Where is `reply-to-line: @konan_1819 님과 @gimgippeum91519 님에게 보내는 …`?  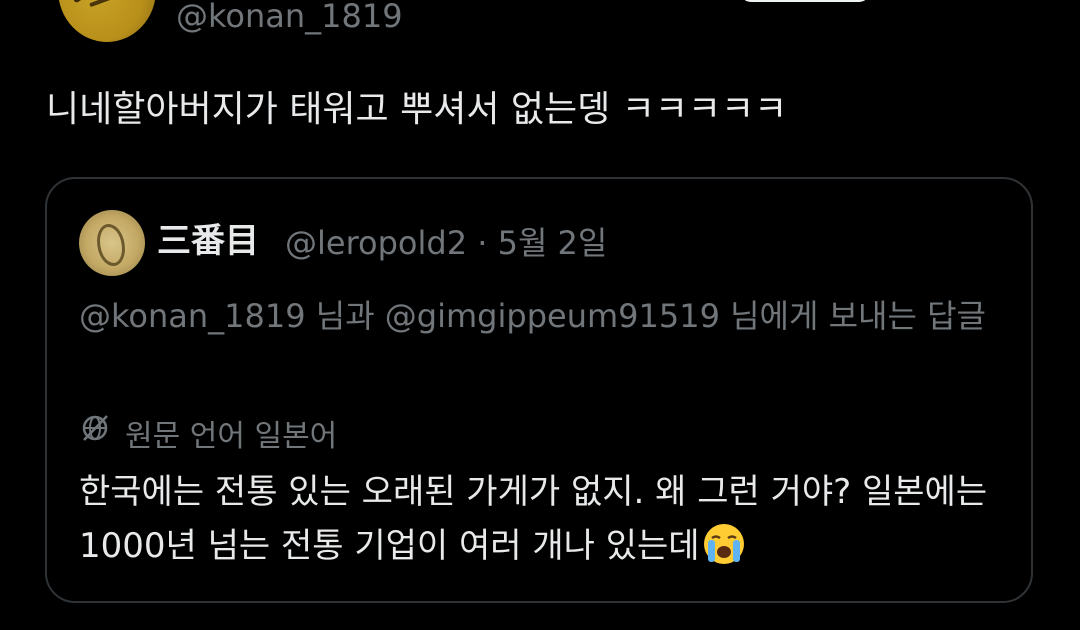
reply-to-line: @konan_1819 님과 @gimgippeum91519 님에게 보내는 … is located at coordinates (532, 316).